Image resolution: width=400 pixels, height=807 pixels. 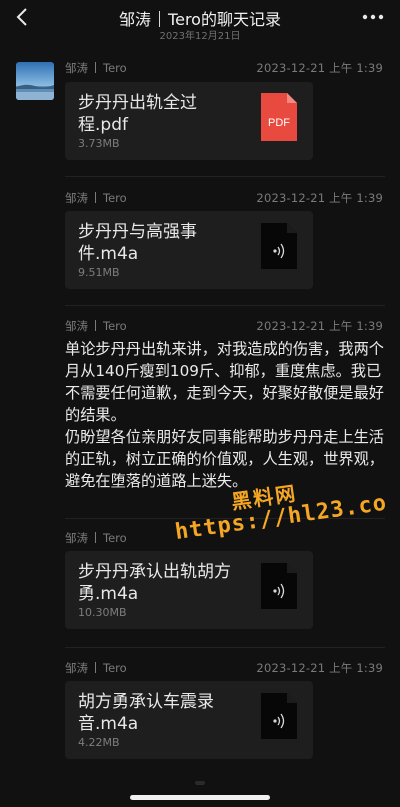 I want to click on file-message-card: 胡方勇承认车震录音.m4a 4.22MB, so click(x=189, y=720).